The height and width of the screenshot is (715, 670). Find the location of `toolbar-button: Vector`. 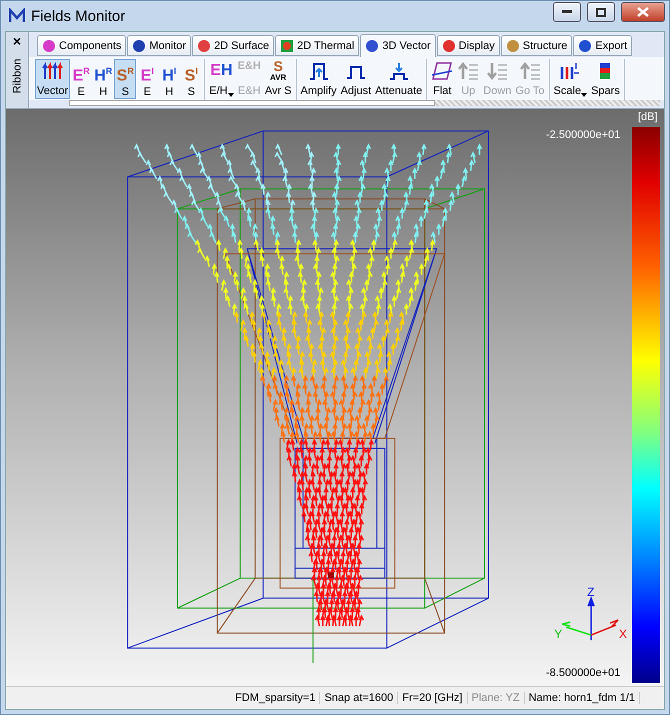

toolbar-button: Vector is located at coordinates (52, 79).